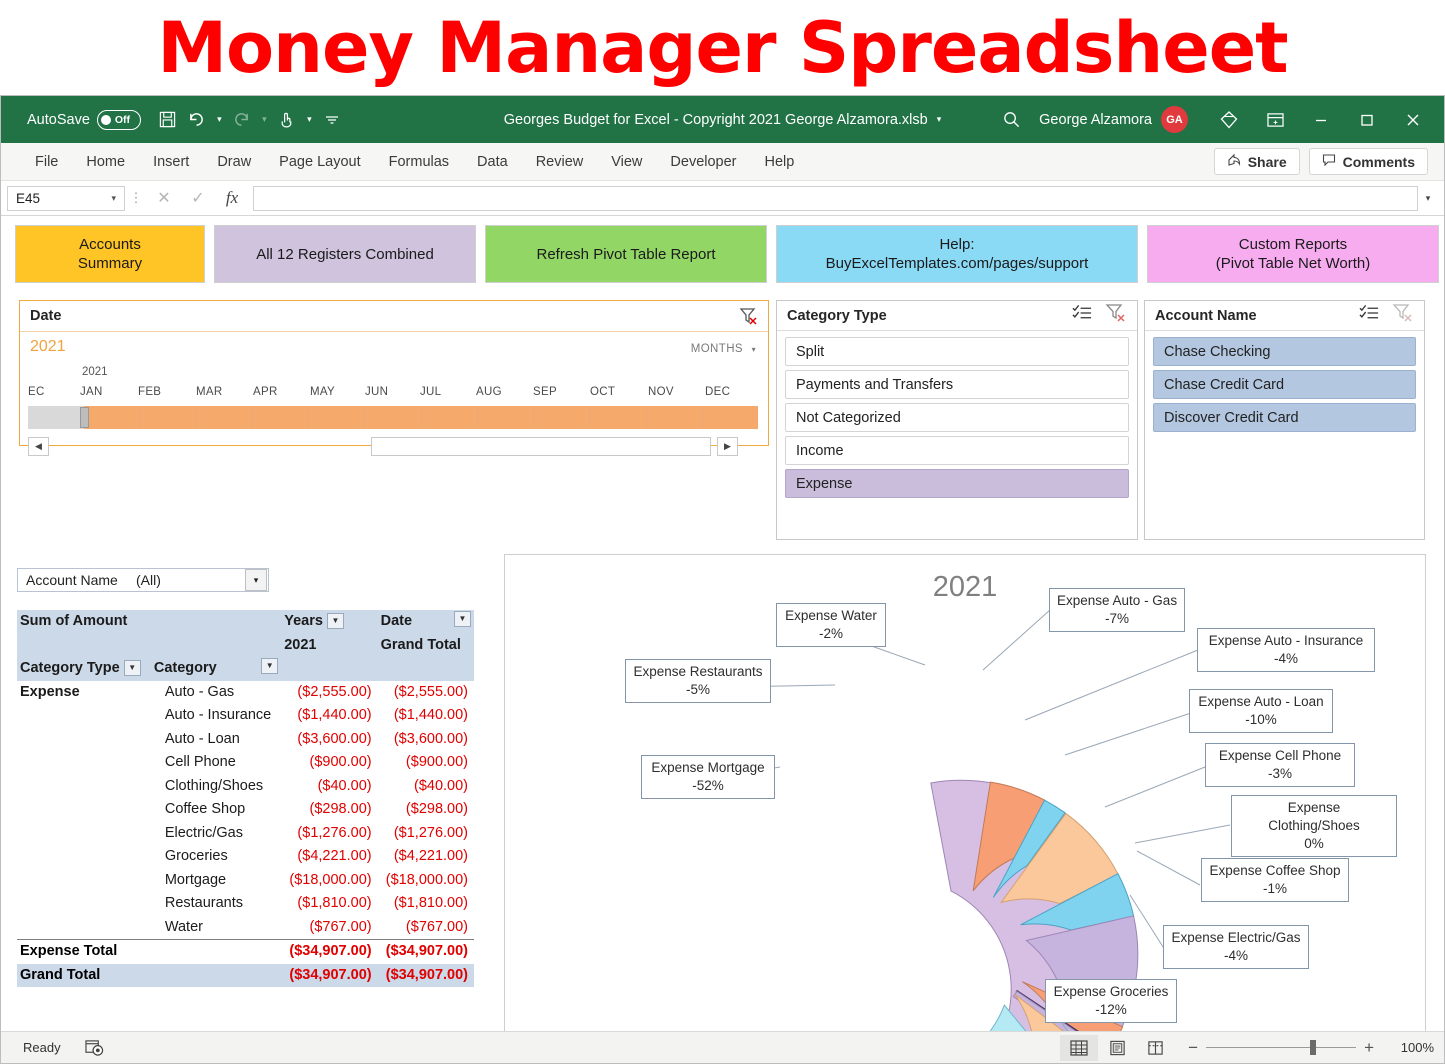 This screenshot has height=1064, width=1445. I want to click on tab-view: View, so click(626, 162).